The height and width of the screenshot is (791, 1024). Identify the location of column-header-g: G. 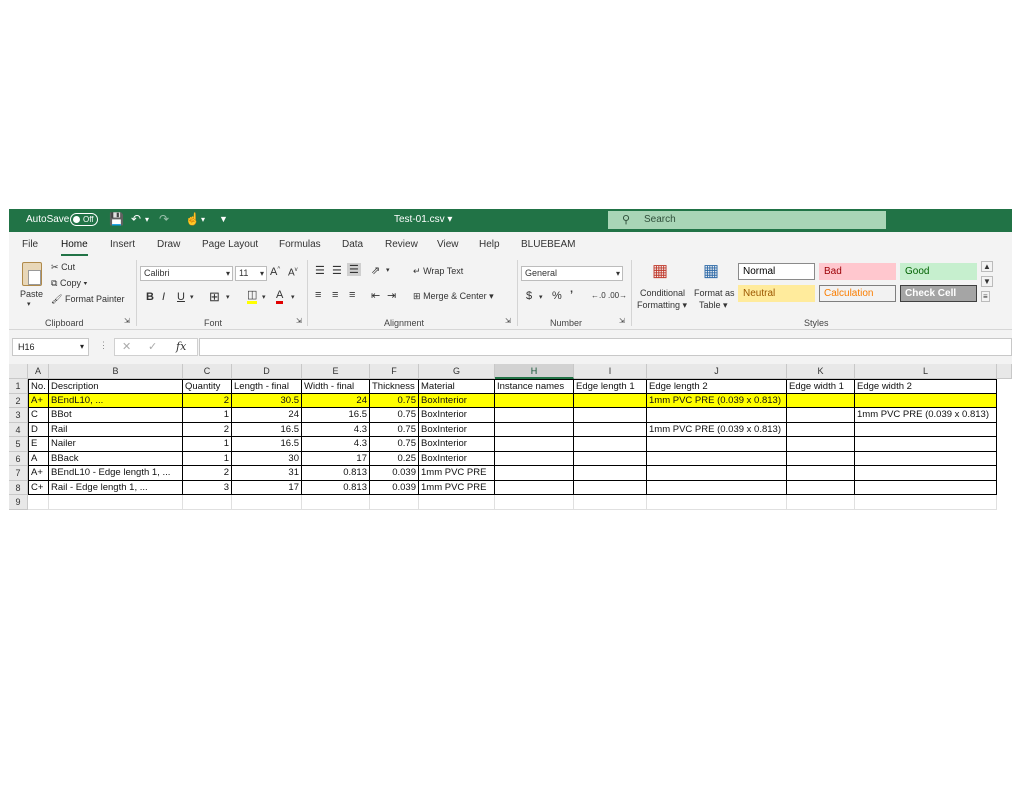
(457, 371).